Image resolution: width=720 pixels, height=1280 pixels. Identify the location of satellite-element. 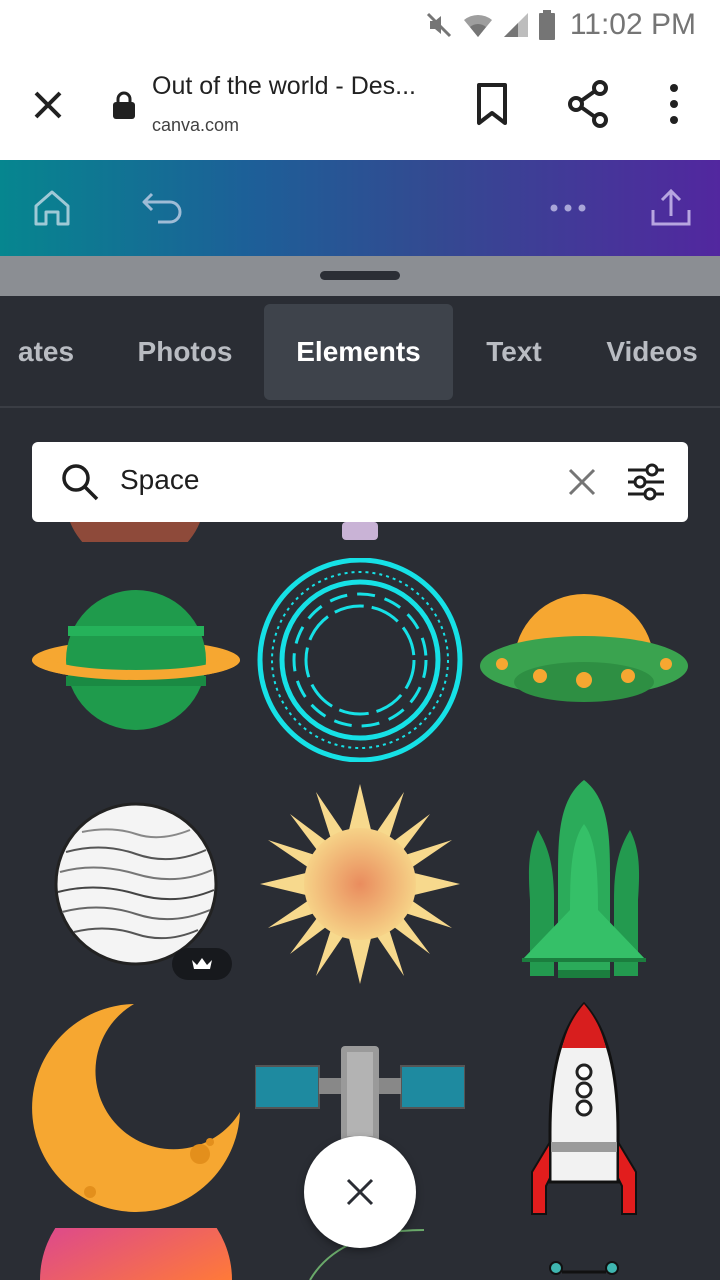
(360, 1096).